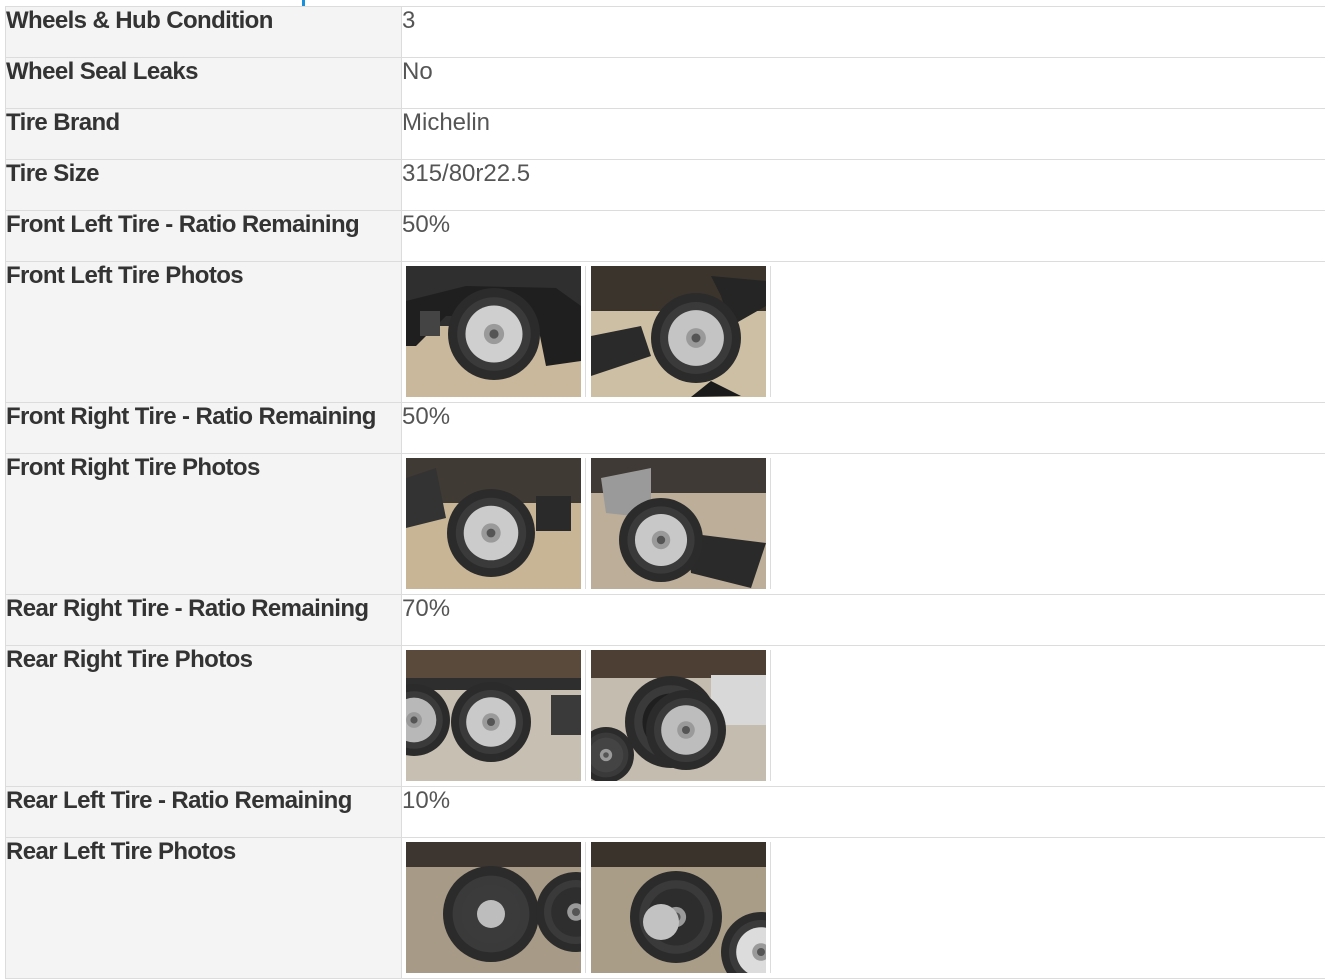  Describe the element at coordinates (204, 32) in the screenshot. I see `row-label: Wheels & Hub Condition` at that location.